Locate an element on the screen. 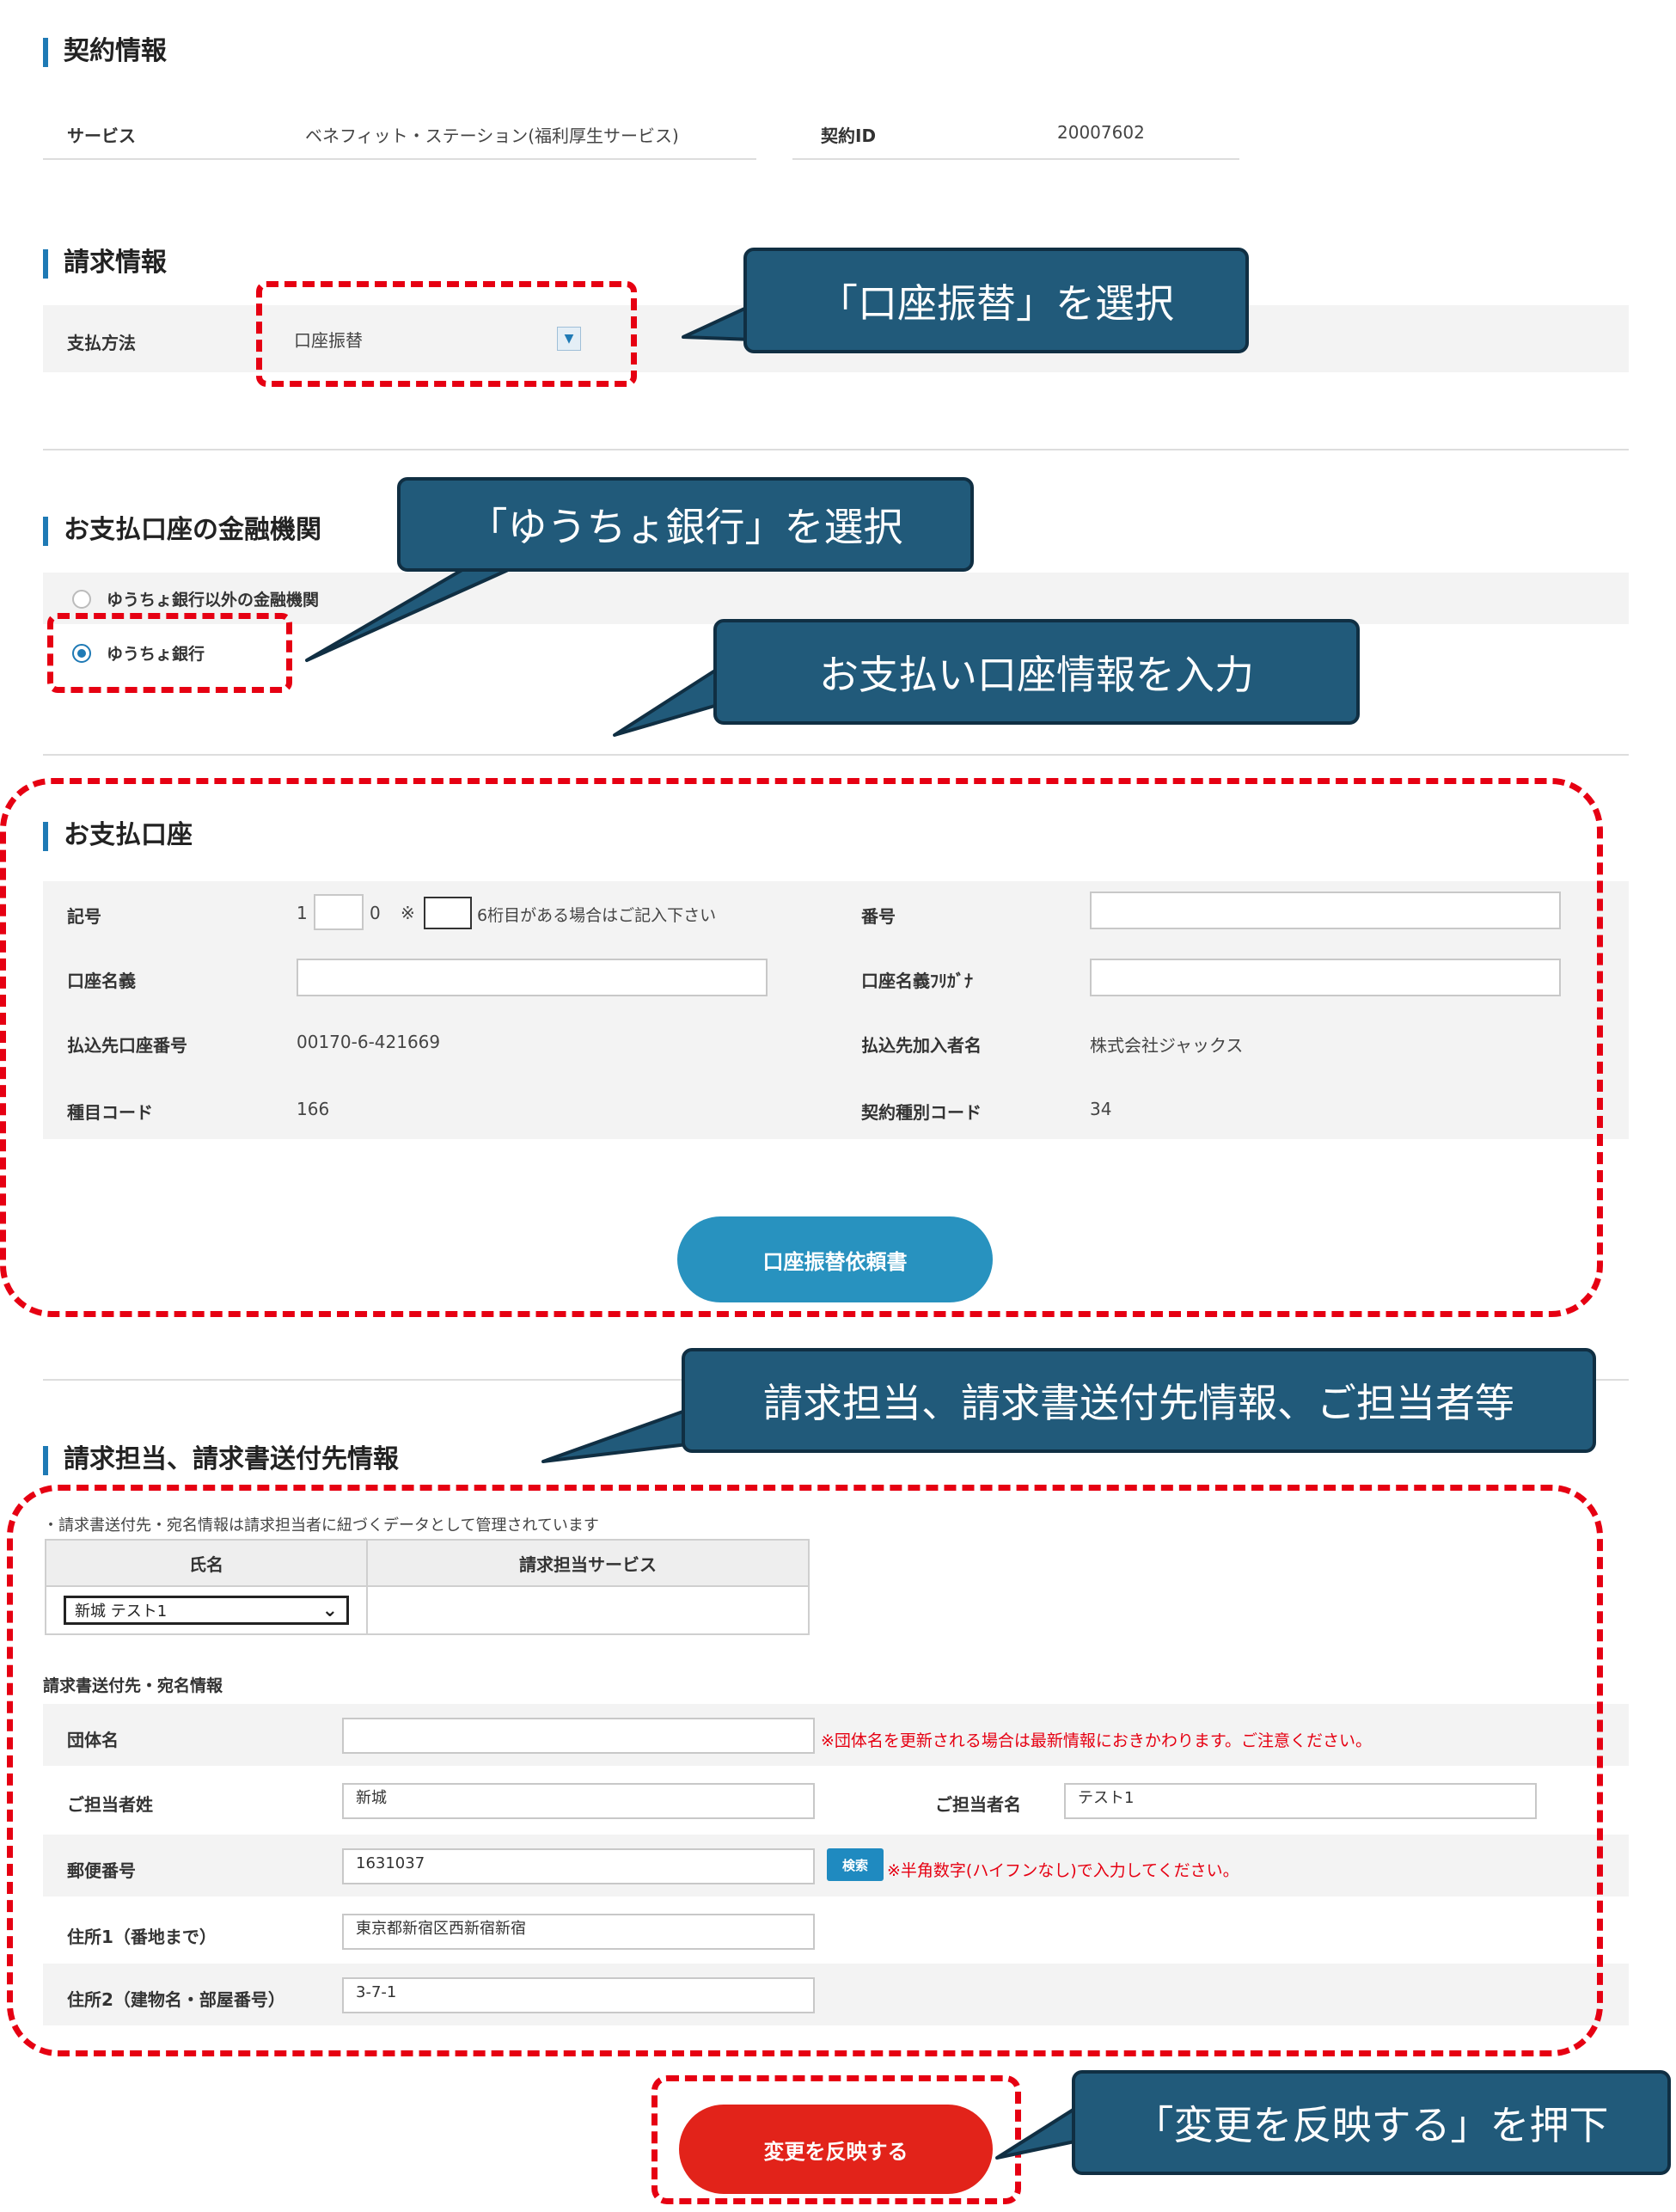  callout-enter-account: お支払い口座情報を入力 is located at coordinates (1036, 672).